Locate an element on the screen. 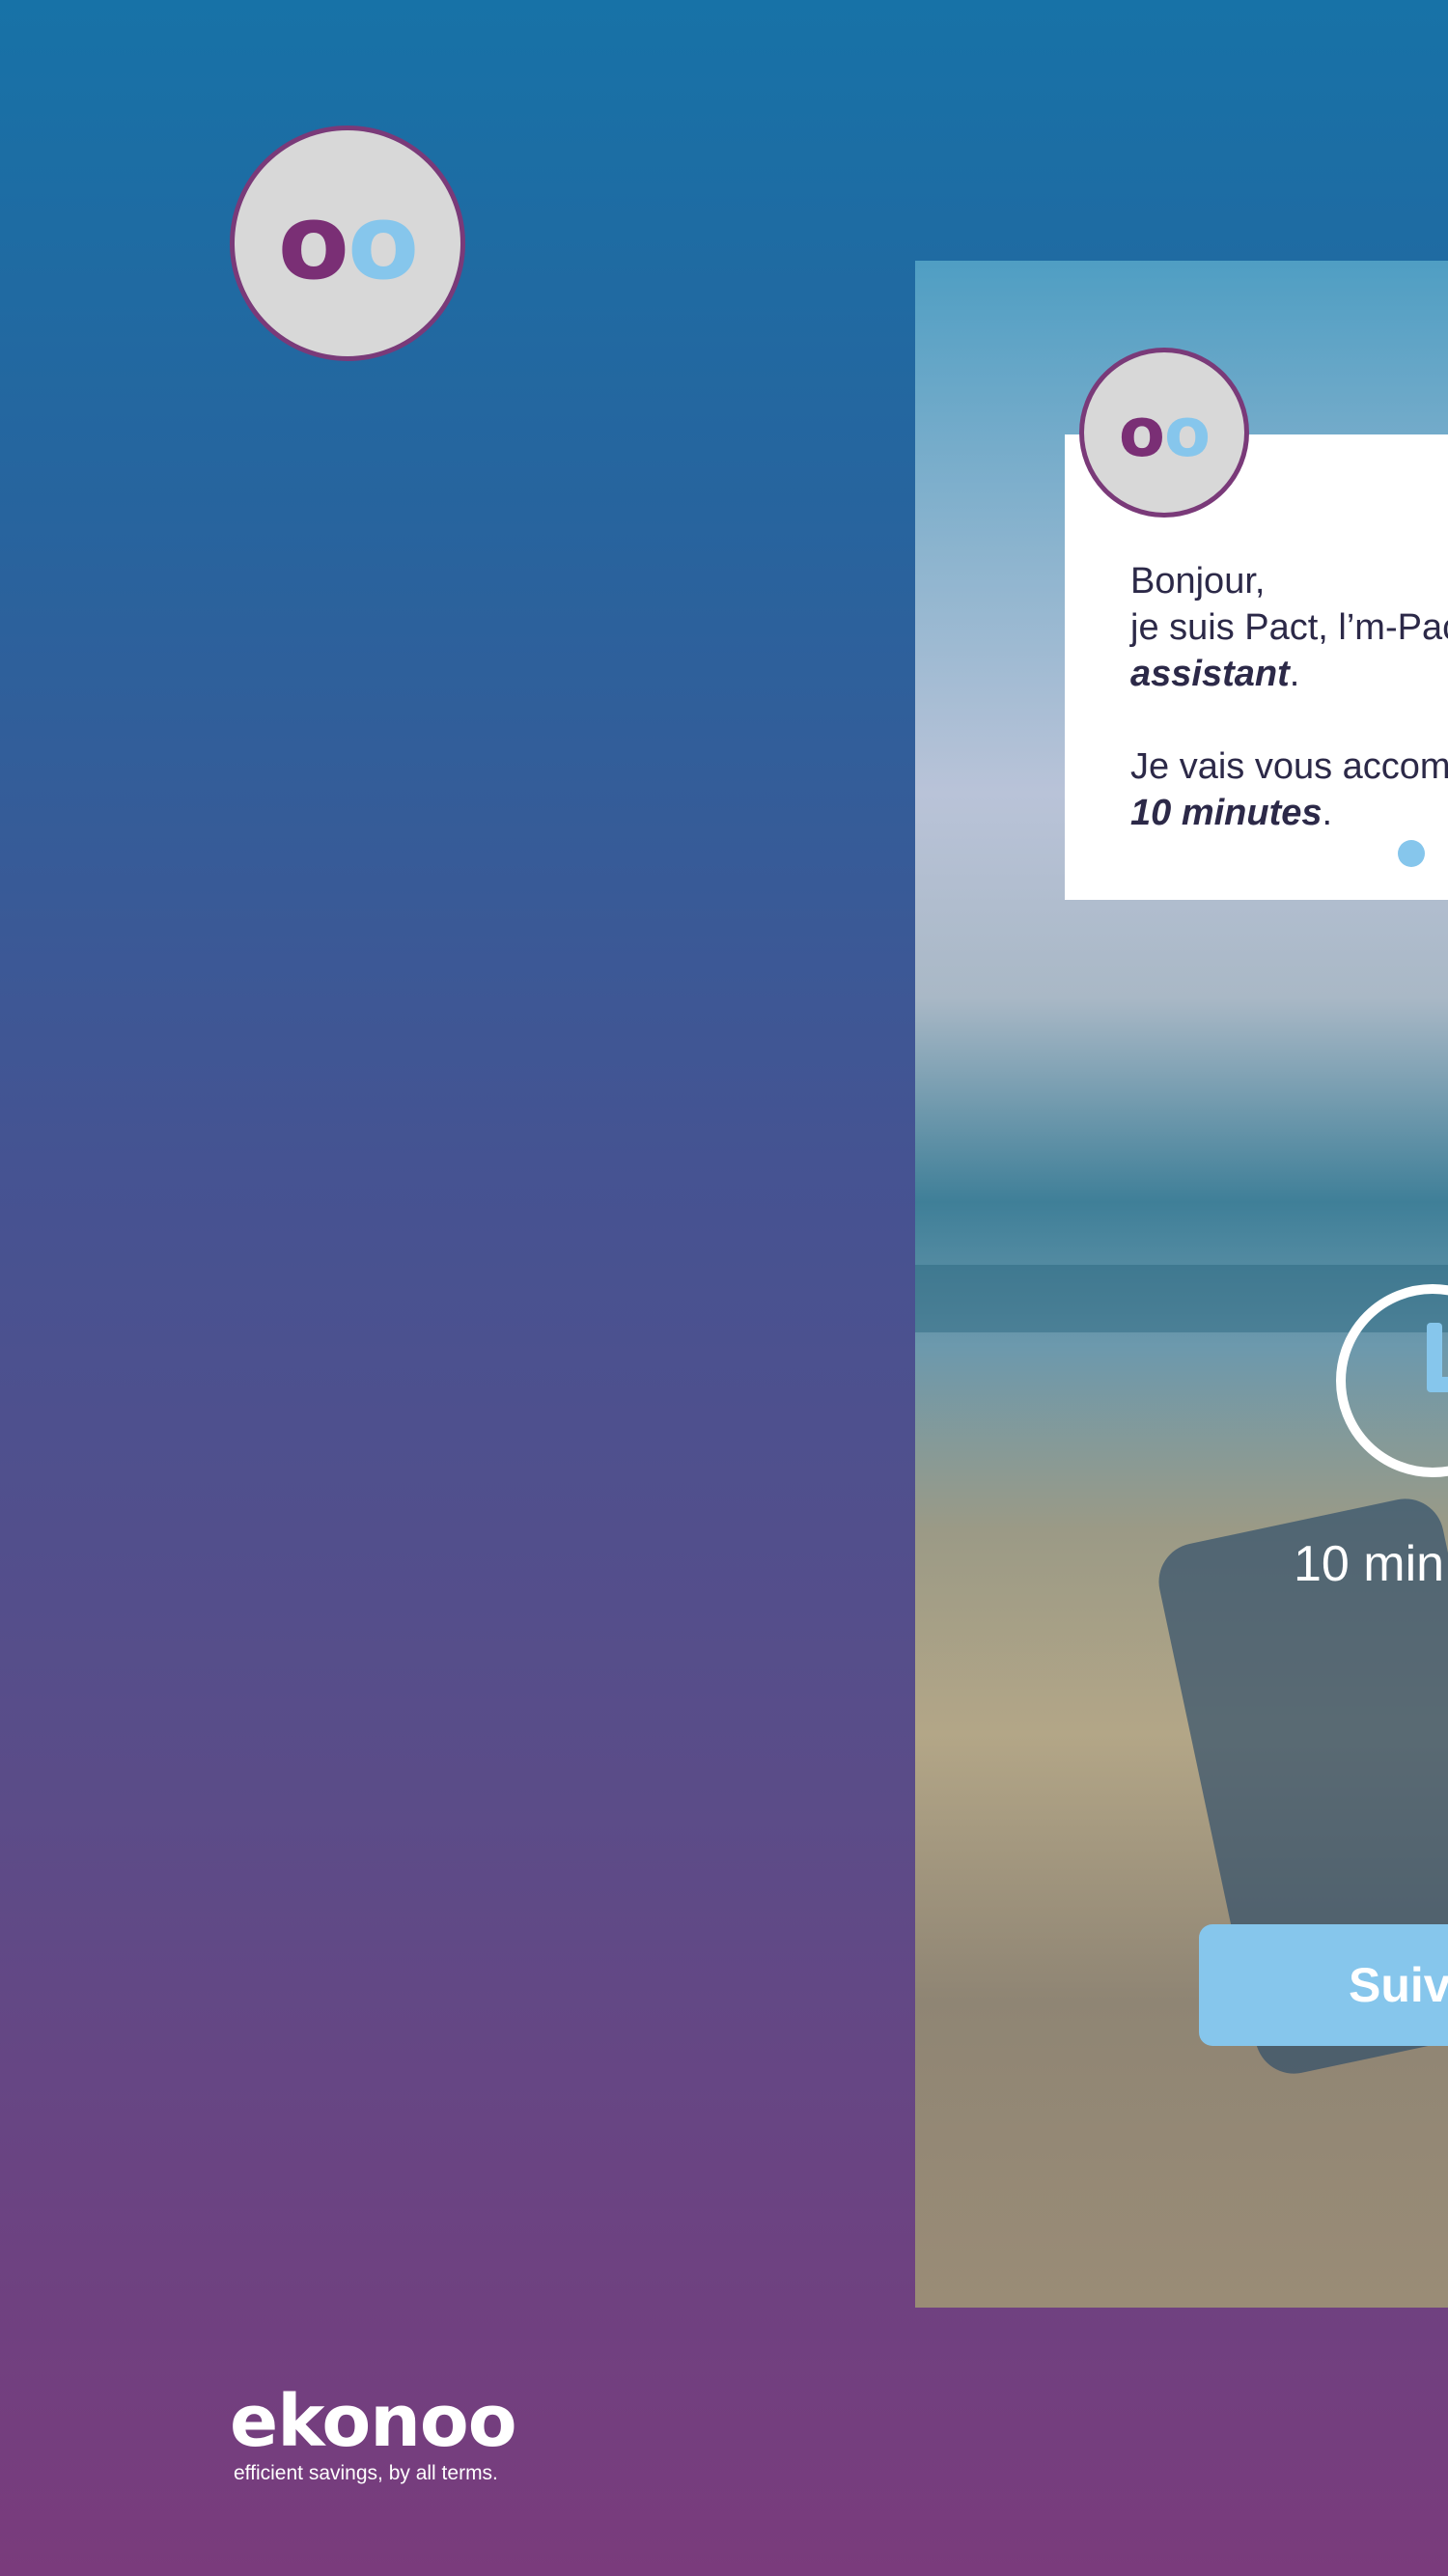 The height and width of the screenshot is (2576, 1448). message-line: assistant. is located at coordinates (1289, 674).